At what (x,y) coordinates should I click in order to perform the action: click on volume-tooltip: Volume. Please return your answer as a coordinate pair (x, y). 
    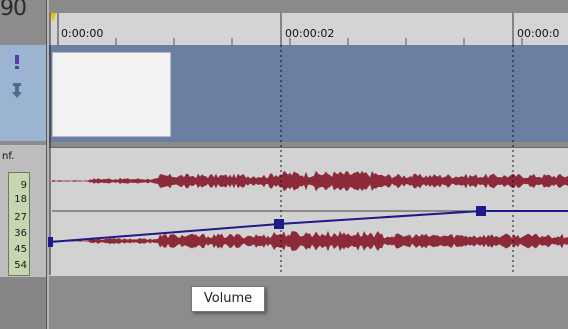
    Looking at the image, I should click on (228, 299).